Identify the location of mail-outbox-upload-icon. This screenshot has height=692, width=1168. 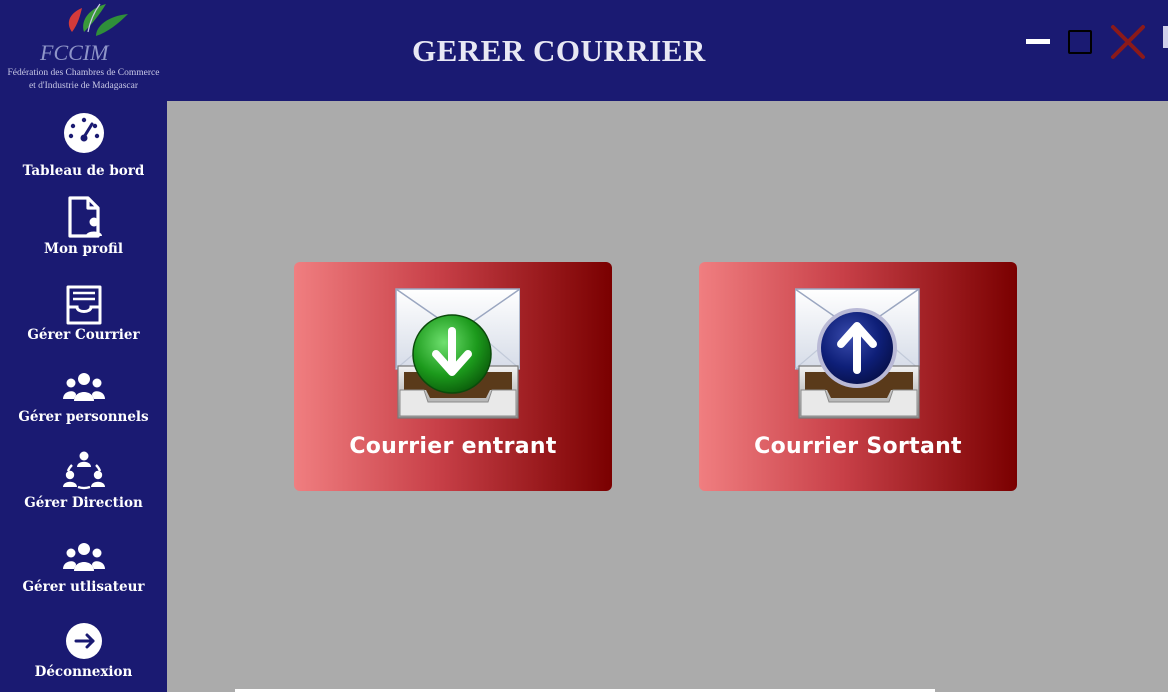
(857, 353).